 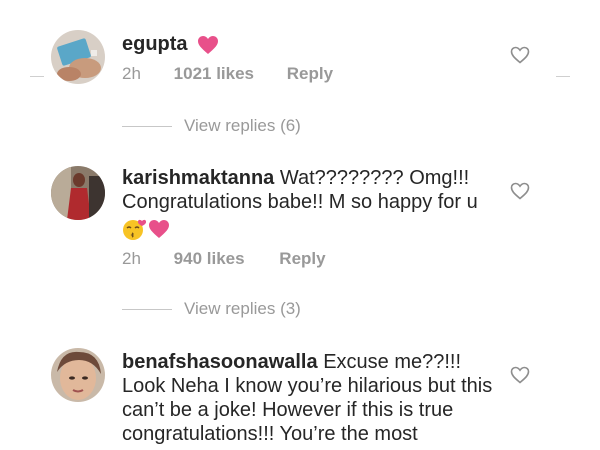 What do you see at coordinates (242, 308) in the screenshot?
I see `view-replies-label: View replies (3)` at bounding box center [242, 308].